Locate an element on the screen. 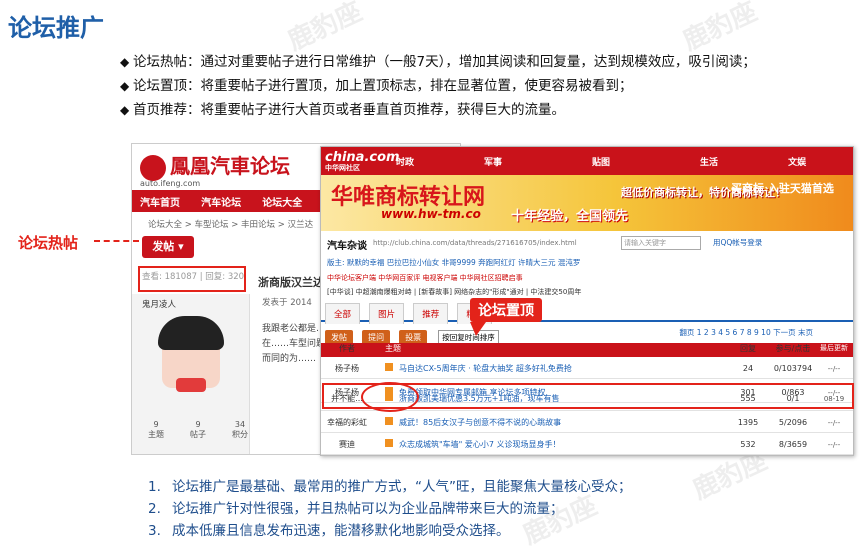  channel-item: 时政 is located at coordinates (405, 161).